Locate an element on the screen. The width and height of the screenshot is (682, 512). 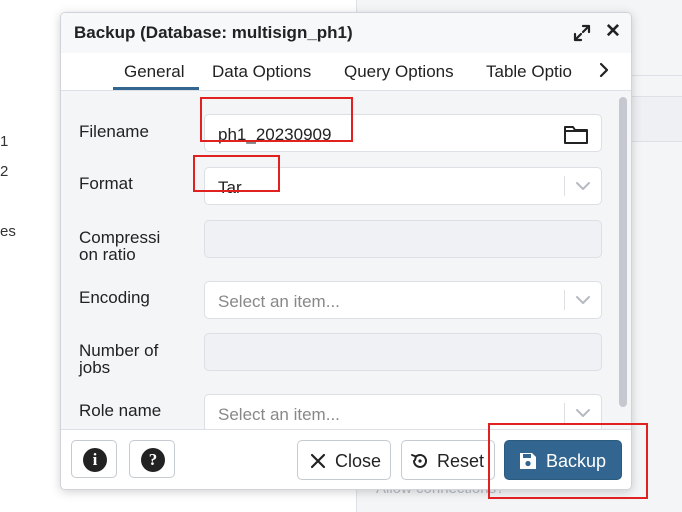
close-button-label: Close is located at coordinates (358, 461).